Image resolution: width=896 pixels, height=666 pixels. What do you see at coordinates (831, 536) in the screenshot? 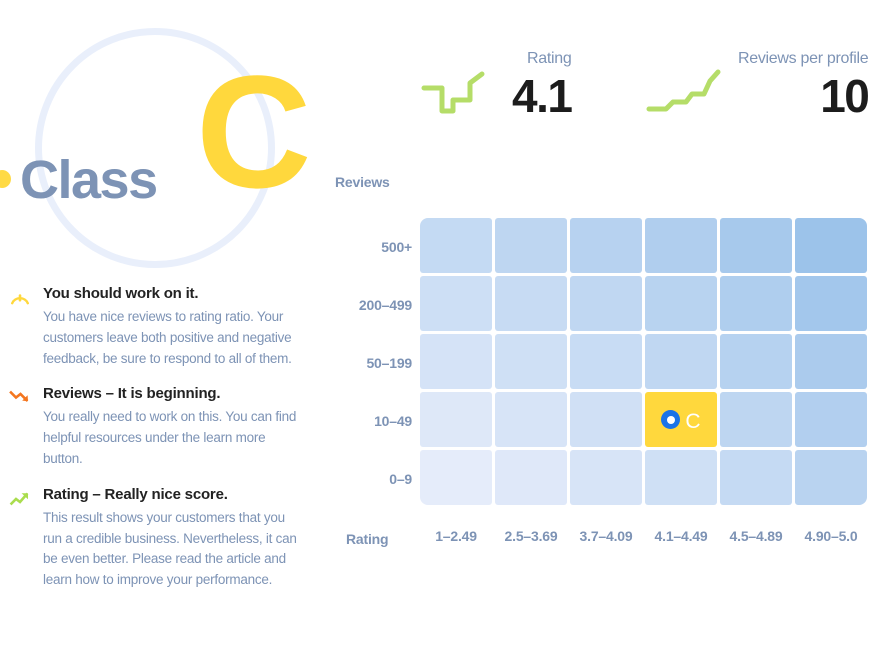
I see `x-axis-label: 4.90–5.0` at bounding box center [831, 536].